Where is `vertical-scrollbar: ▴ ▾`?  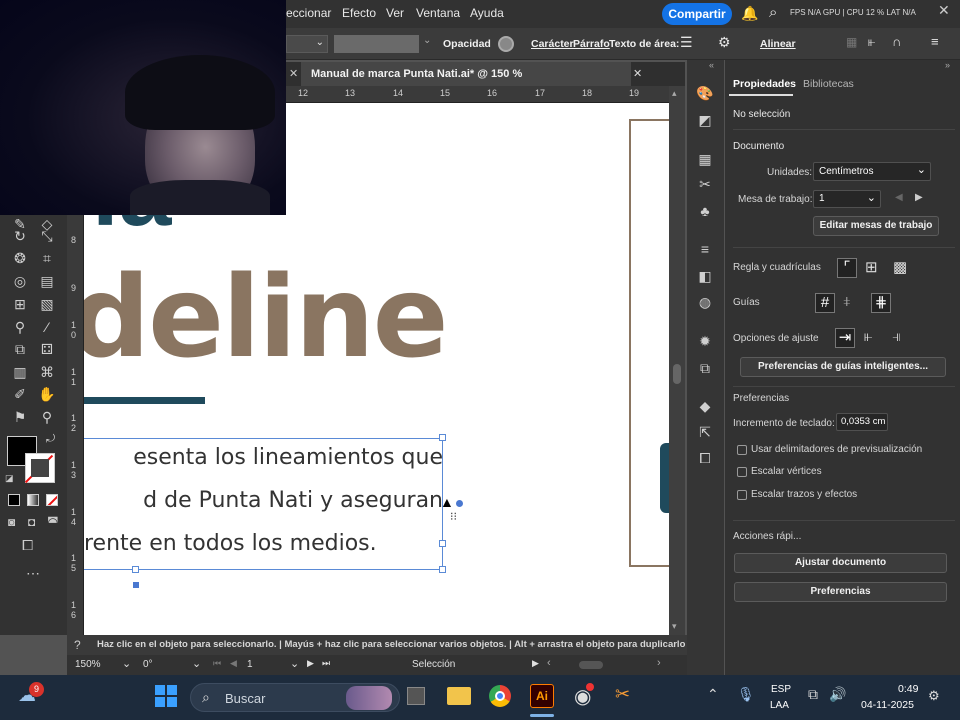
vertical-scrollbar: ▴ ▾ is located at coordinates (677, 360).